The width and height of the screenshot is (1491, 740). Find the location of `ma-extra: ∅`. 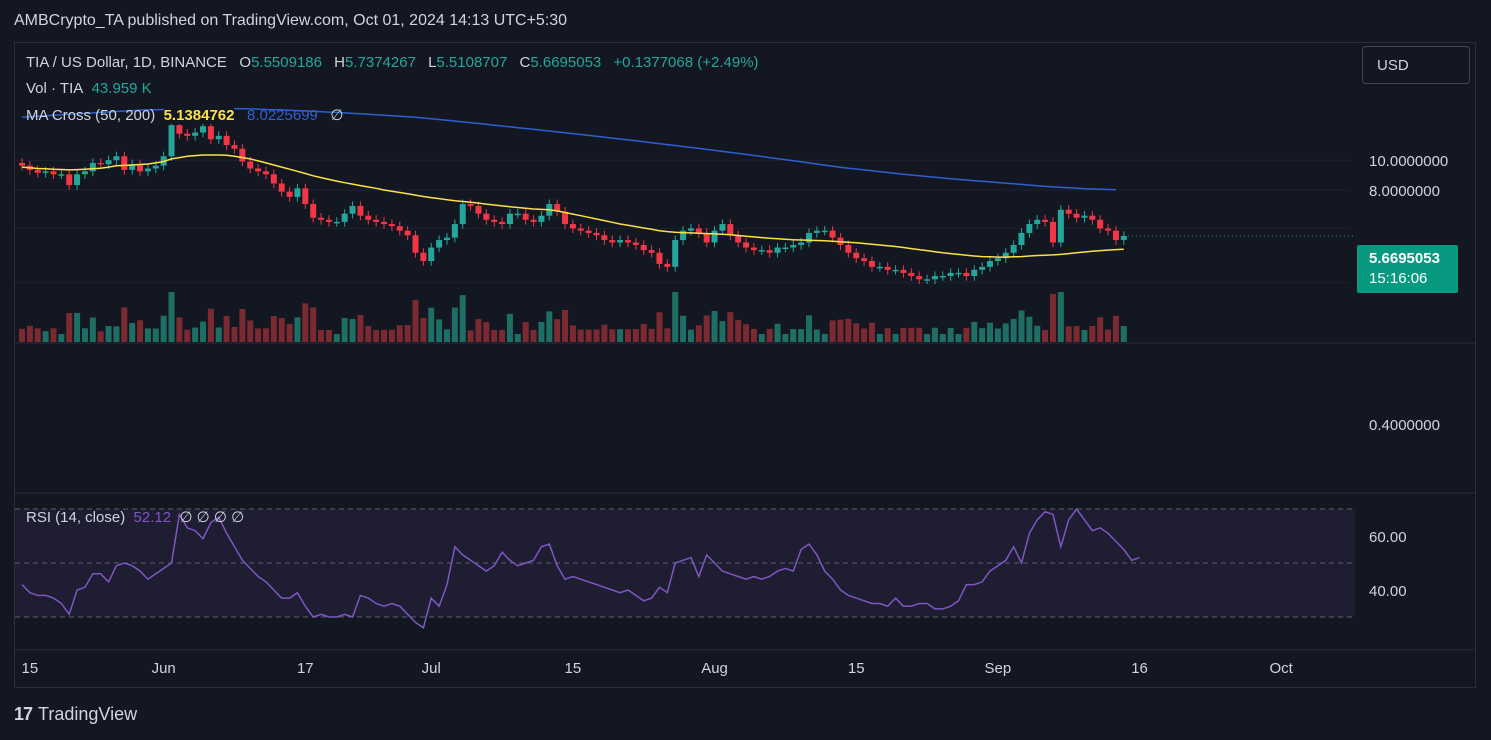

ma-extra: ∅ is located at coordinates (337, 115).